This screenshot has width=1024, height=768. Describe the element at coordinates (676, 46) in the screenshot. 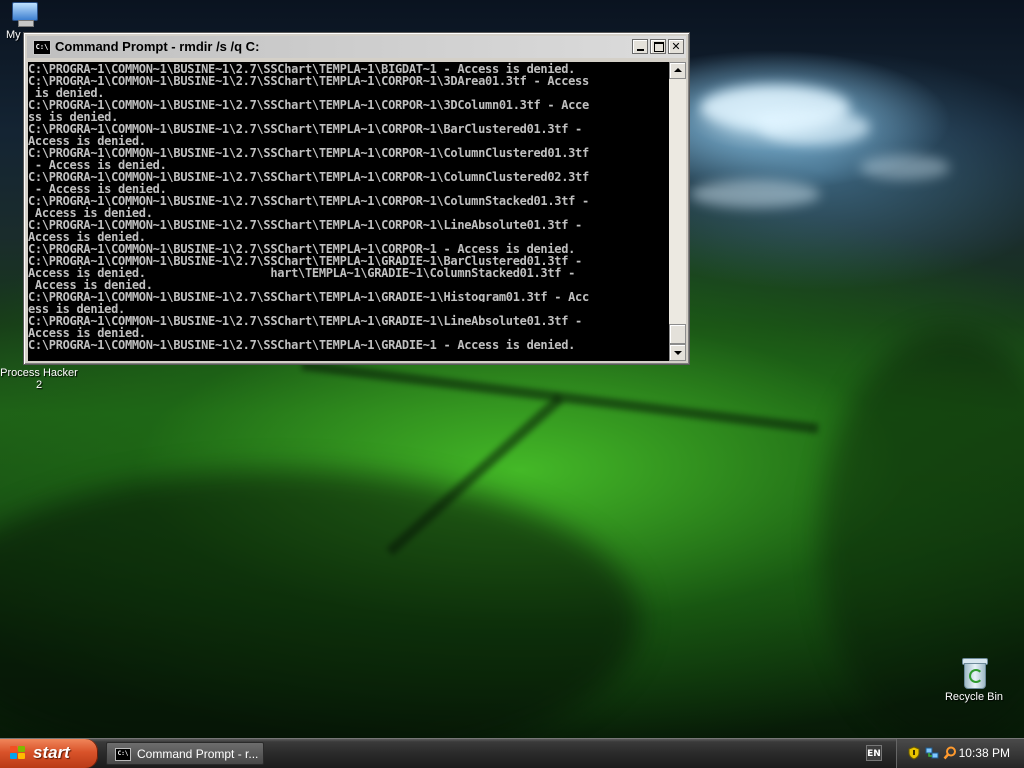

I see `close-button: ✕` at that location.